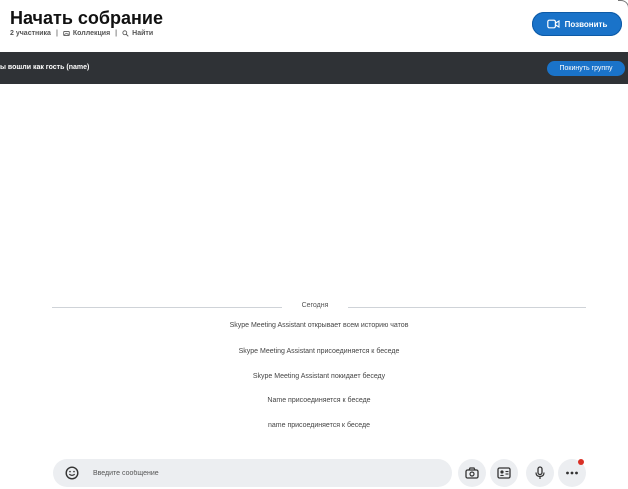 This screenshot has width=628, height=489. I want to click on system-message: Skype Meeting Assistant покидает беседу, so click(319, 376).